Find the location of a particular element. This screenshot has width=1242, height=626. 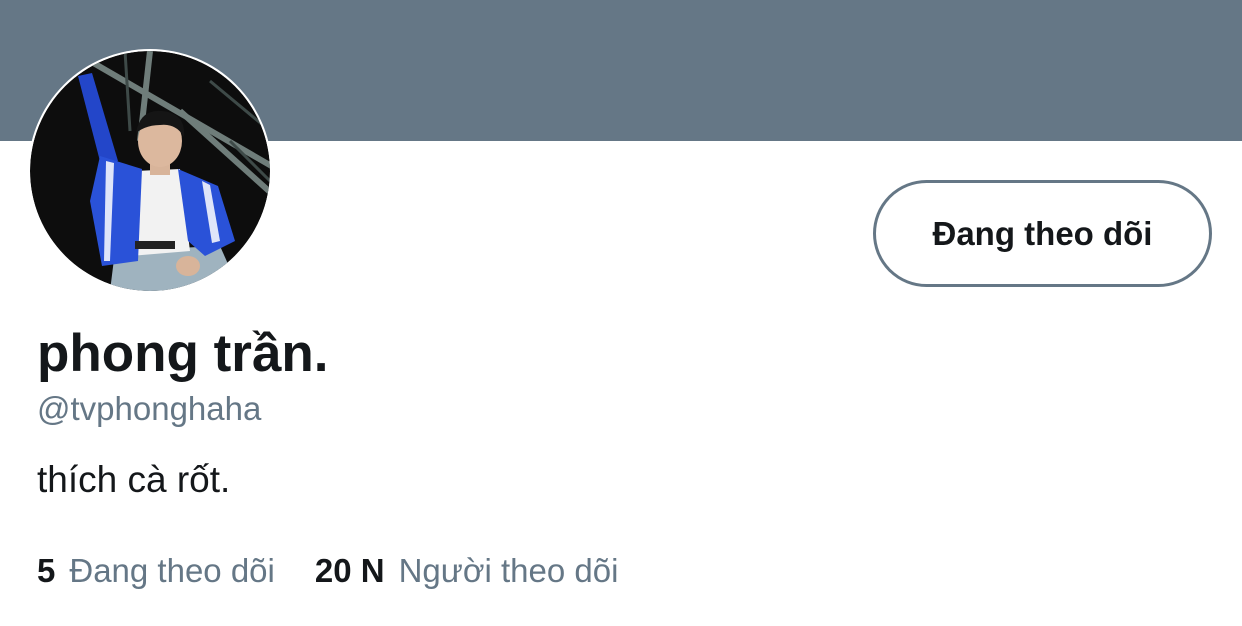

following-button: Đang theo dõi is located at coordinates (1042, 233).